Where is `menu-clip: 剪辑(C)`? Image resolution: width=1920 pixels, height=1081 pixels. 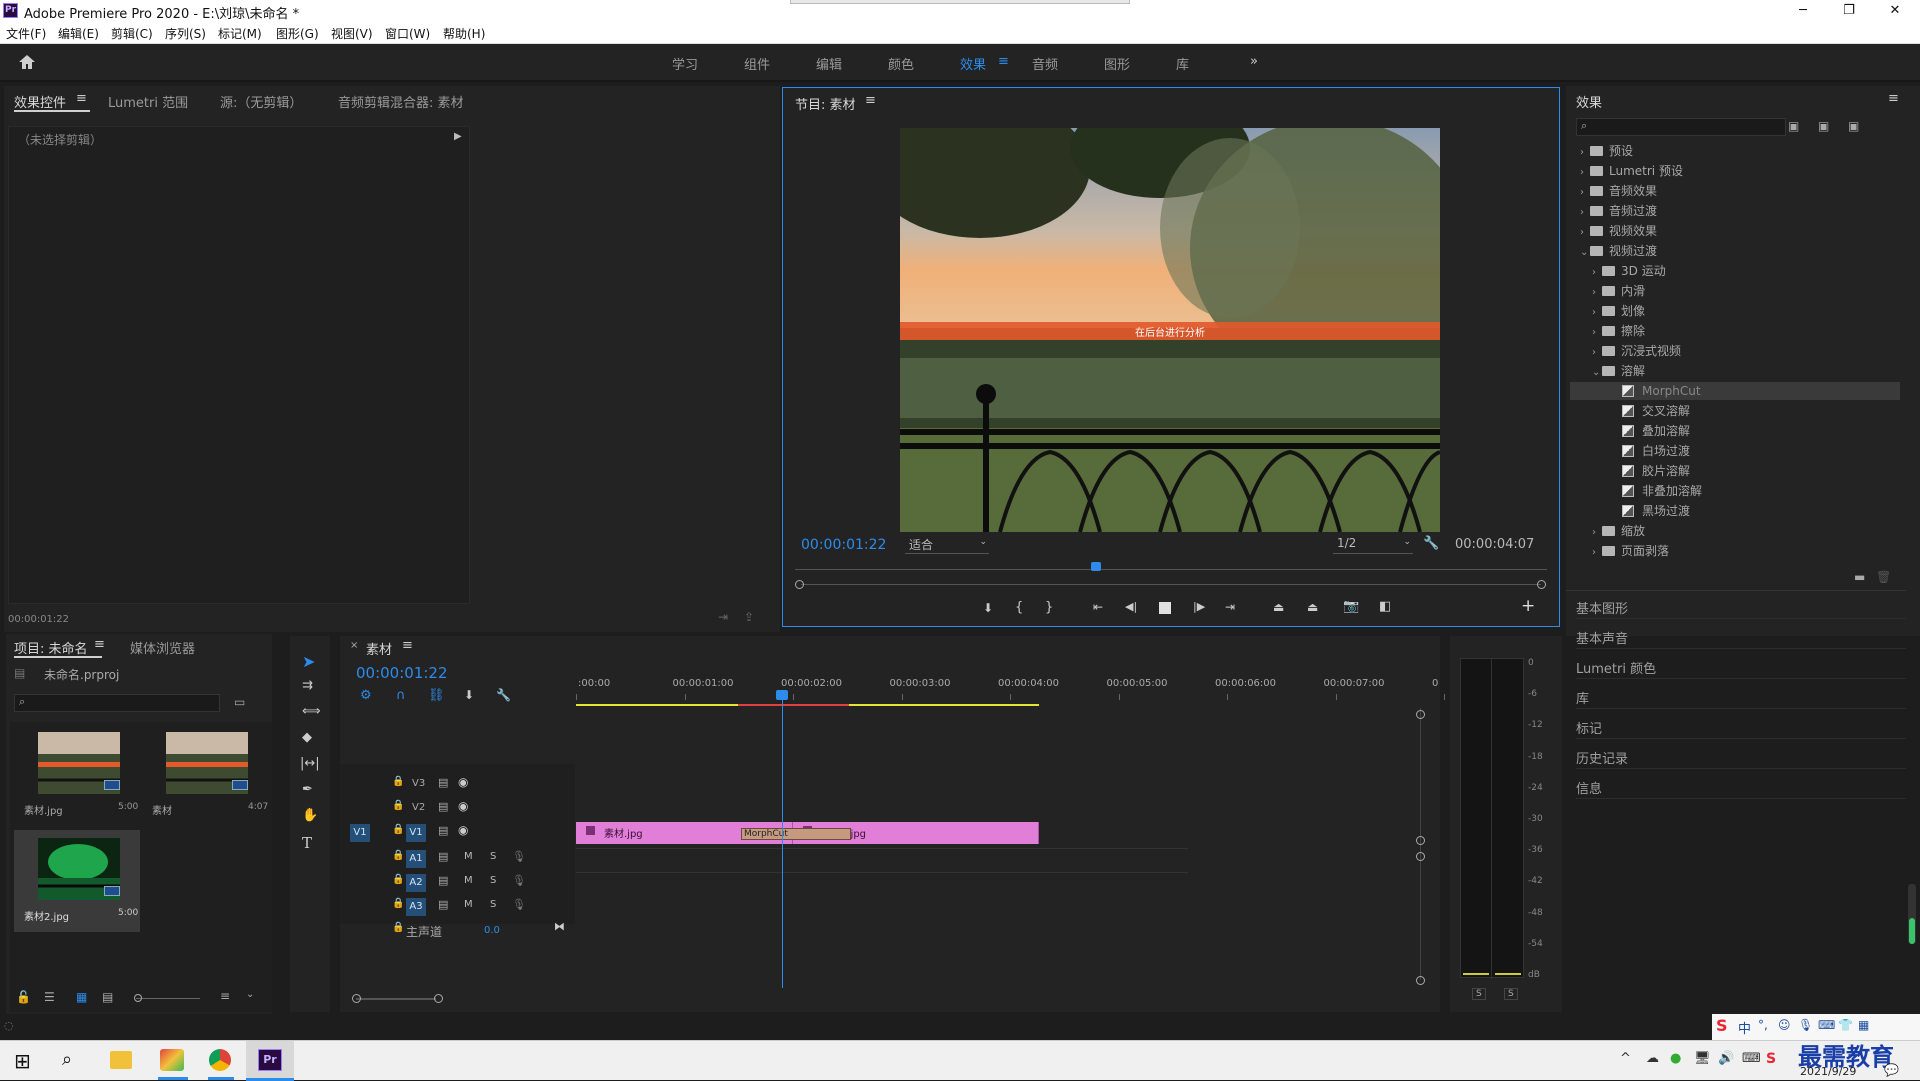
menu-clip: 剪辑(C) is located at coordinates (132, 33).